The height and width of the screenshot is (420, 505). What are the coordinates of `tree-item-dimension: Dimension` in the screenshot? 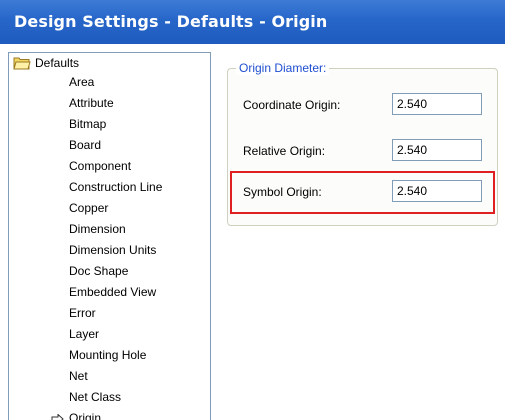 It's located at (115, 229).